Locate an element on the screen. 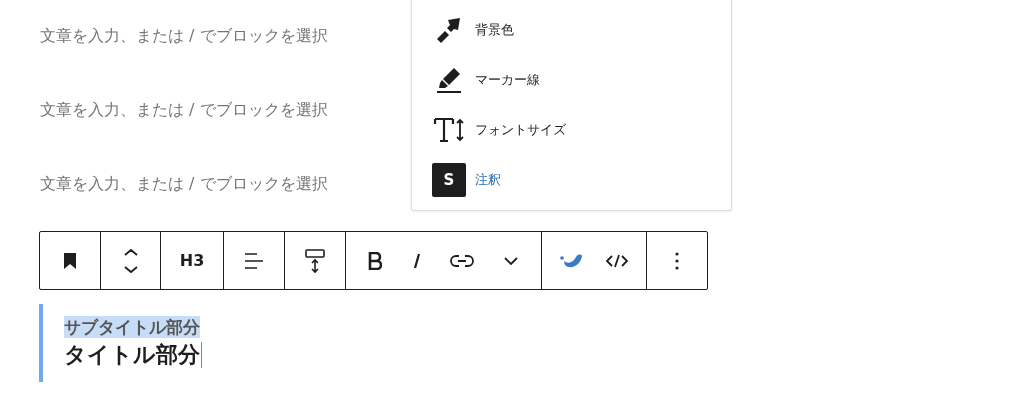 The width and height of the screenshot is (1024, 410). italic-icon is located at coordinates (417, 260).